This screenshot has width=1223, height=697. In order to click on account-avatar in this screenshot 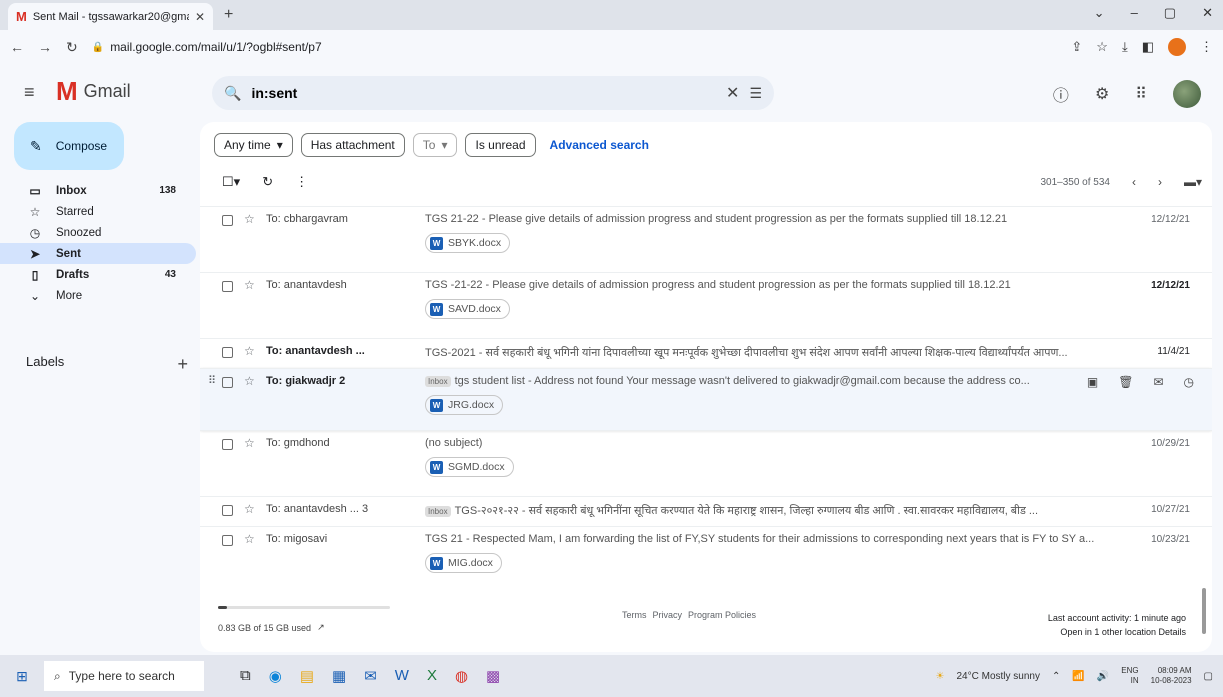, I will do `click(1187, 94)`.